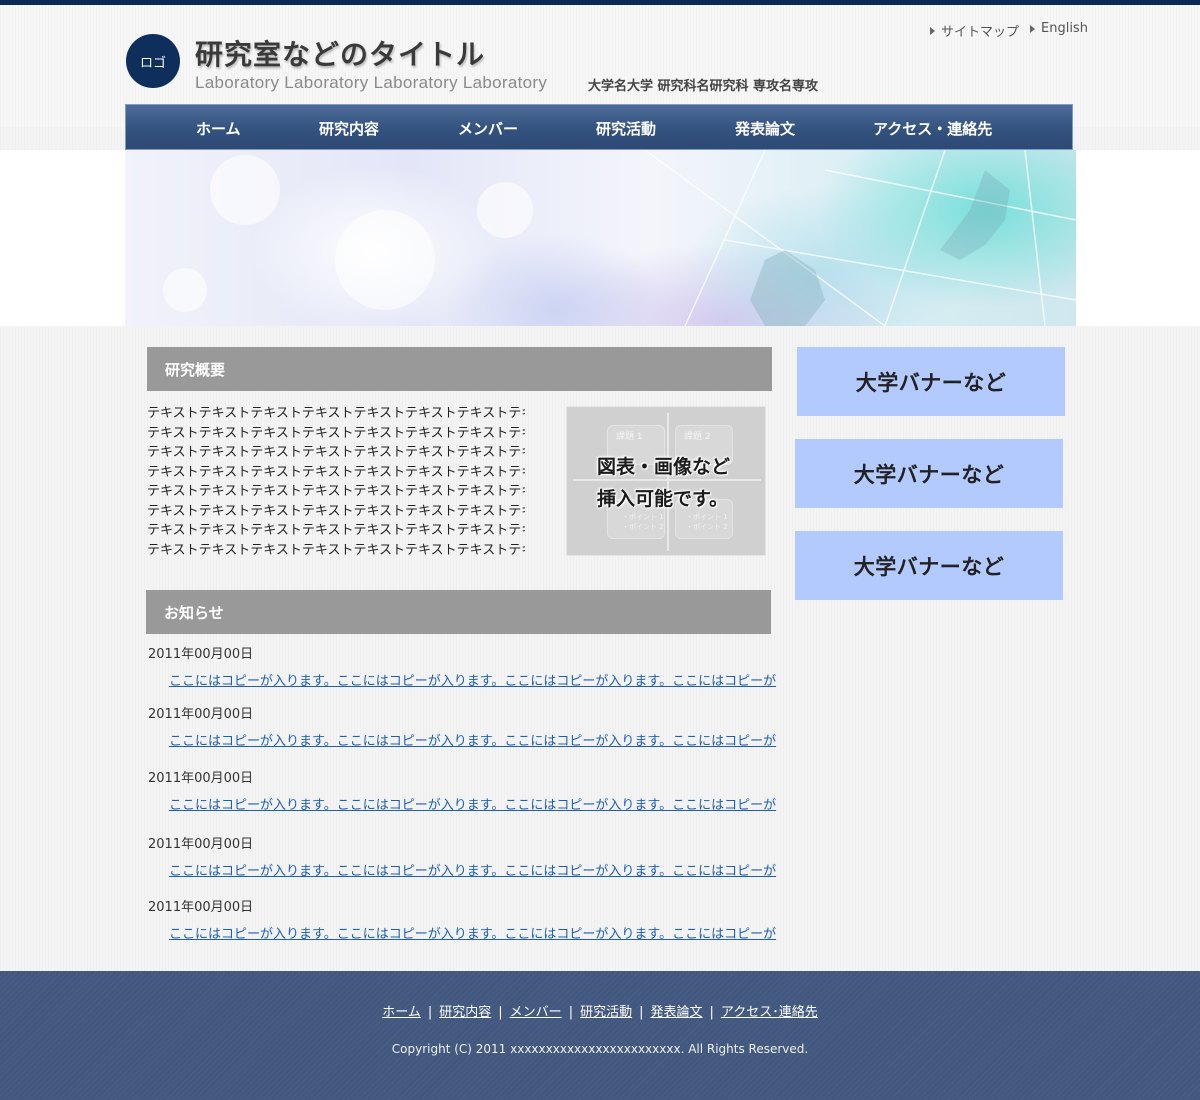 The image size is (1200, 1100). I want to click on nav-item-home: ホーム, so click(218, 128).